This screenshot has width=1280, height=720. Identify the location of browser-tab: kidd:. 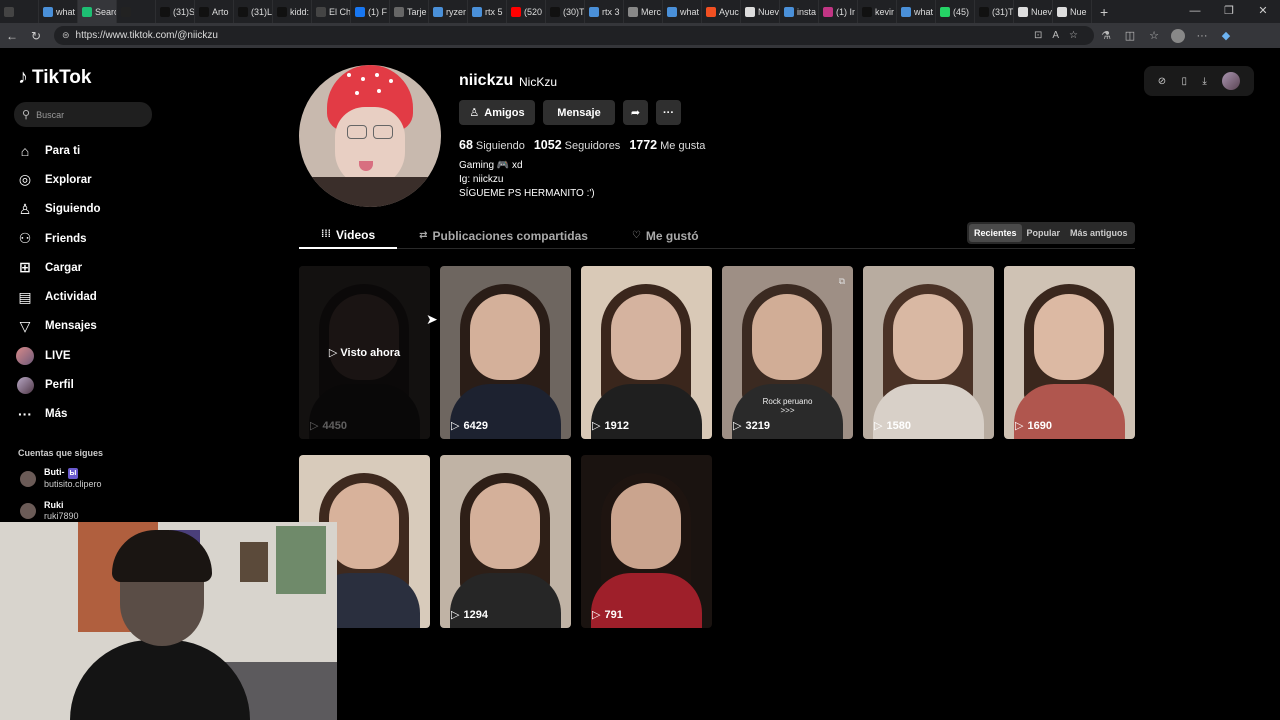
(292, 11).